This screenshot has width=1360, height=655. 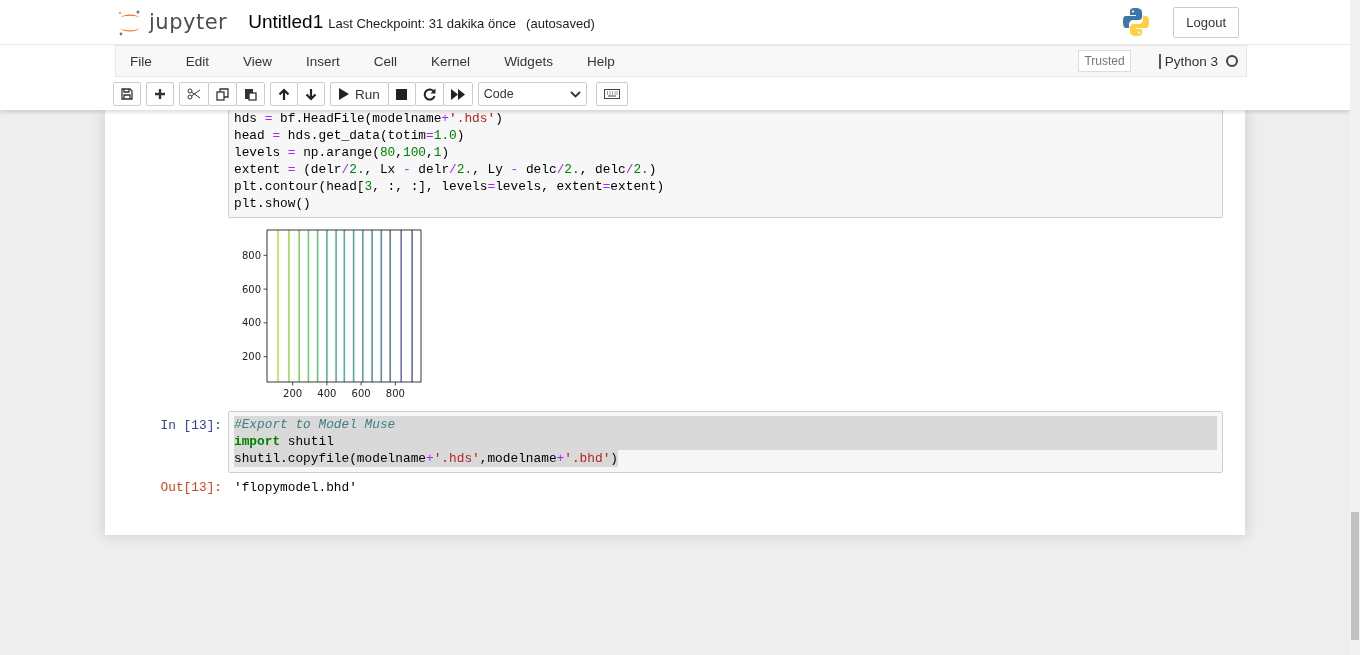 I want to click on cut-button, so click(x=194, y=94).